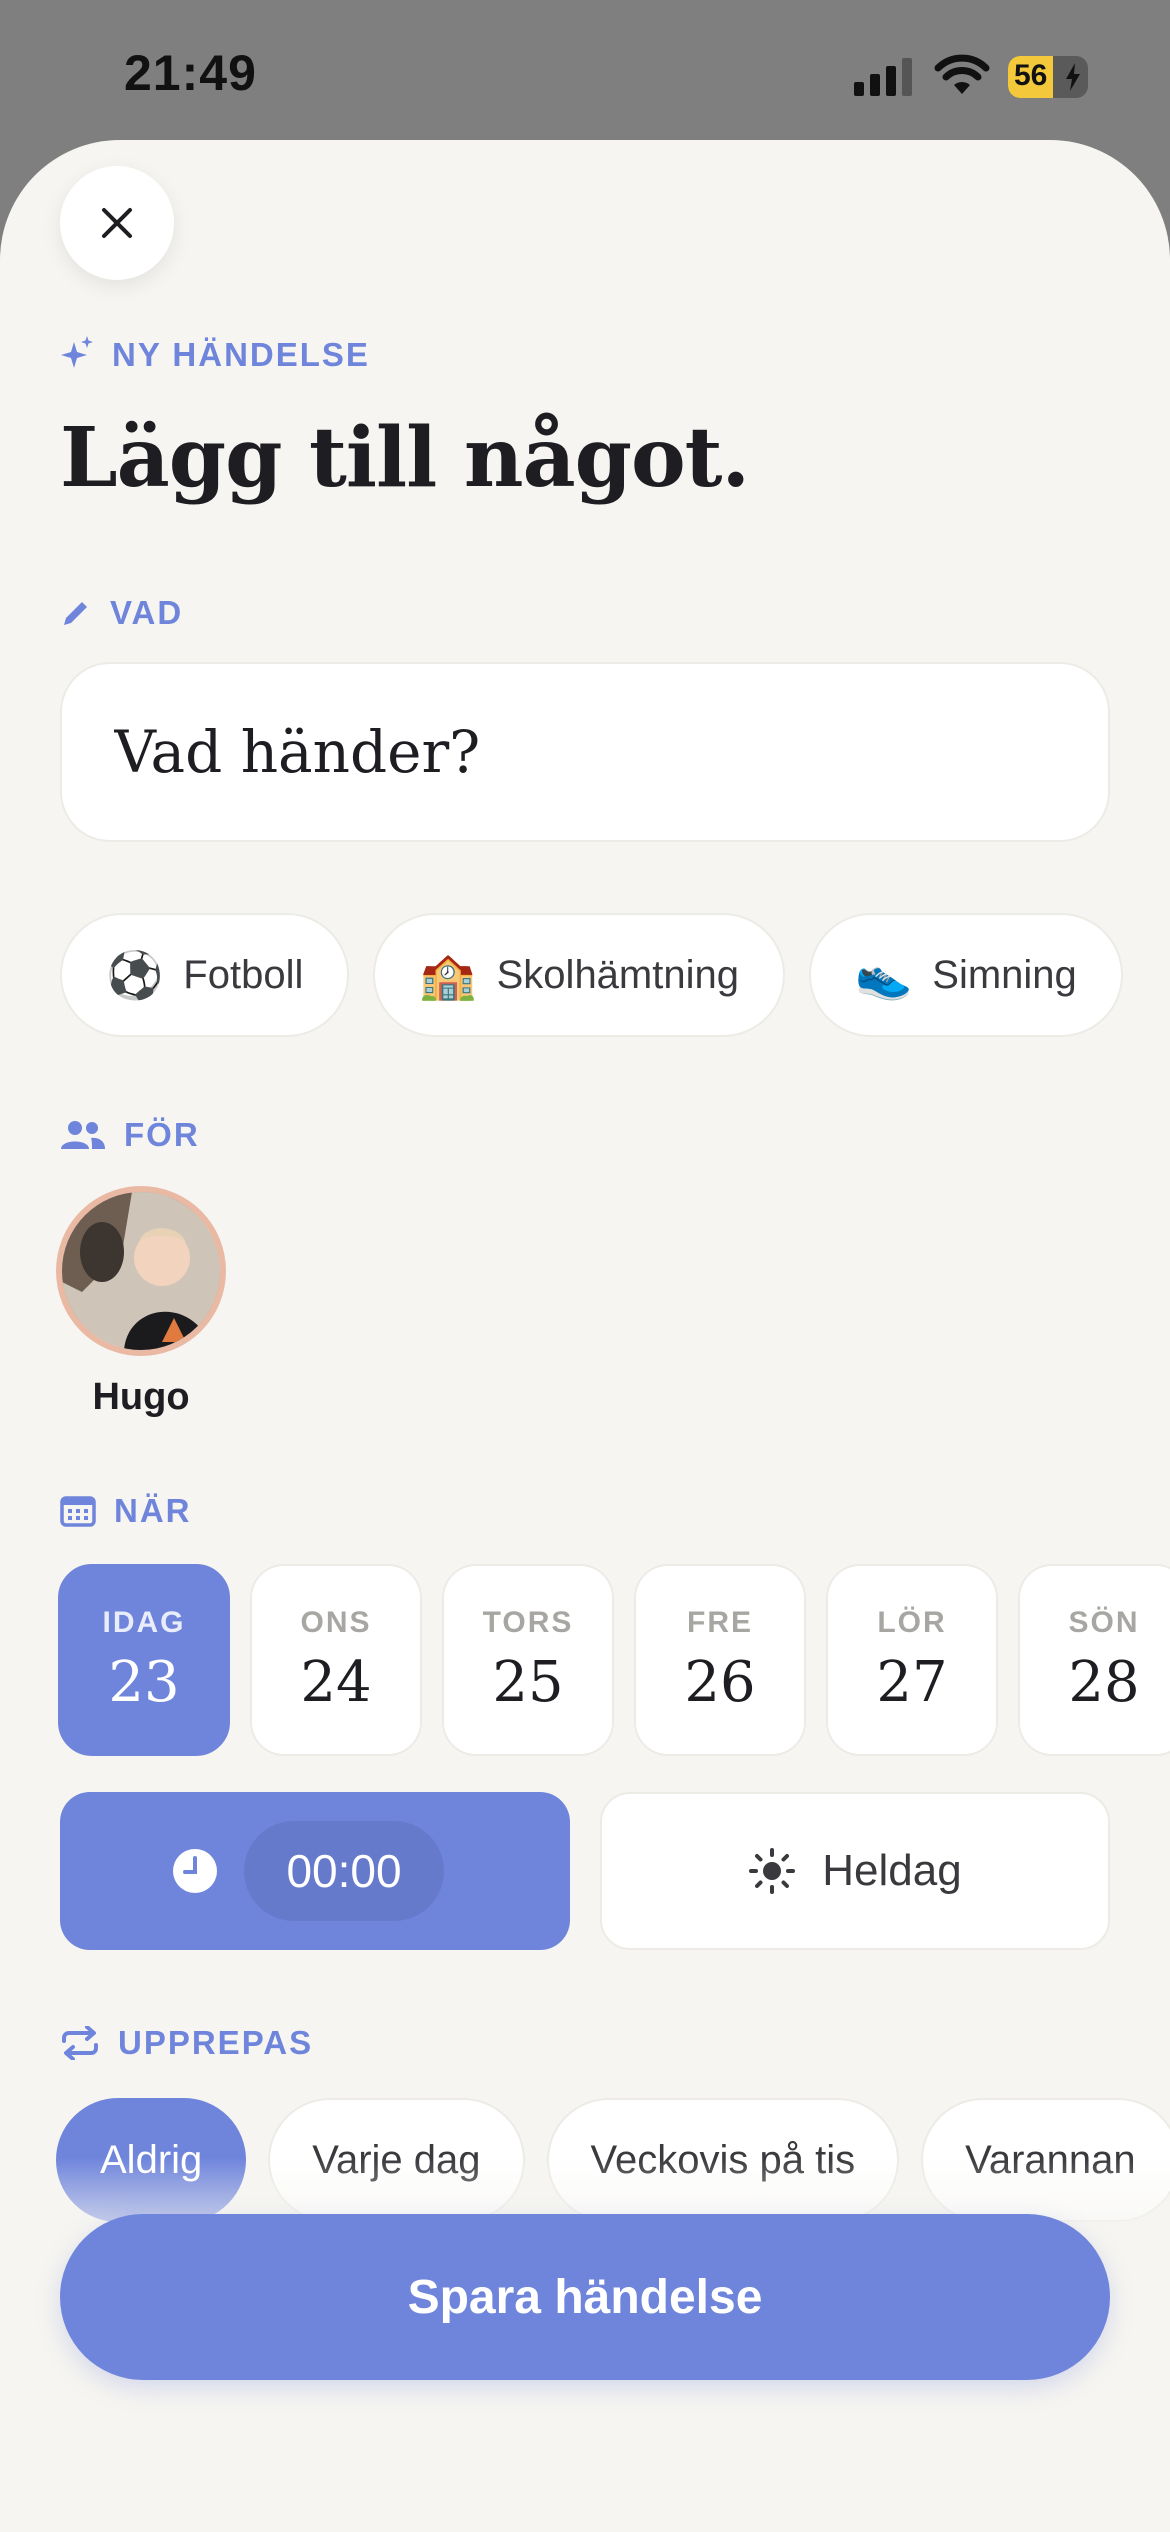 The height and width of the screenshot is (2532, 1170). Describe the element at coordinates (892, 1870) in the screenshot. I see `all-day-label: Heldag` at that location.